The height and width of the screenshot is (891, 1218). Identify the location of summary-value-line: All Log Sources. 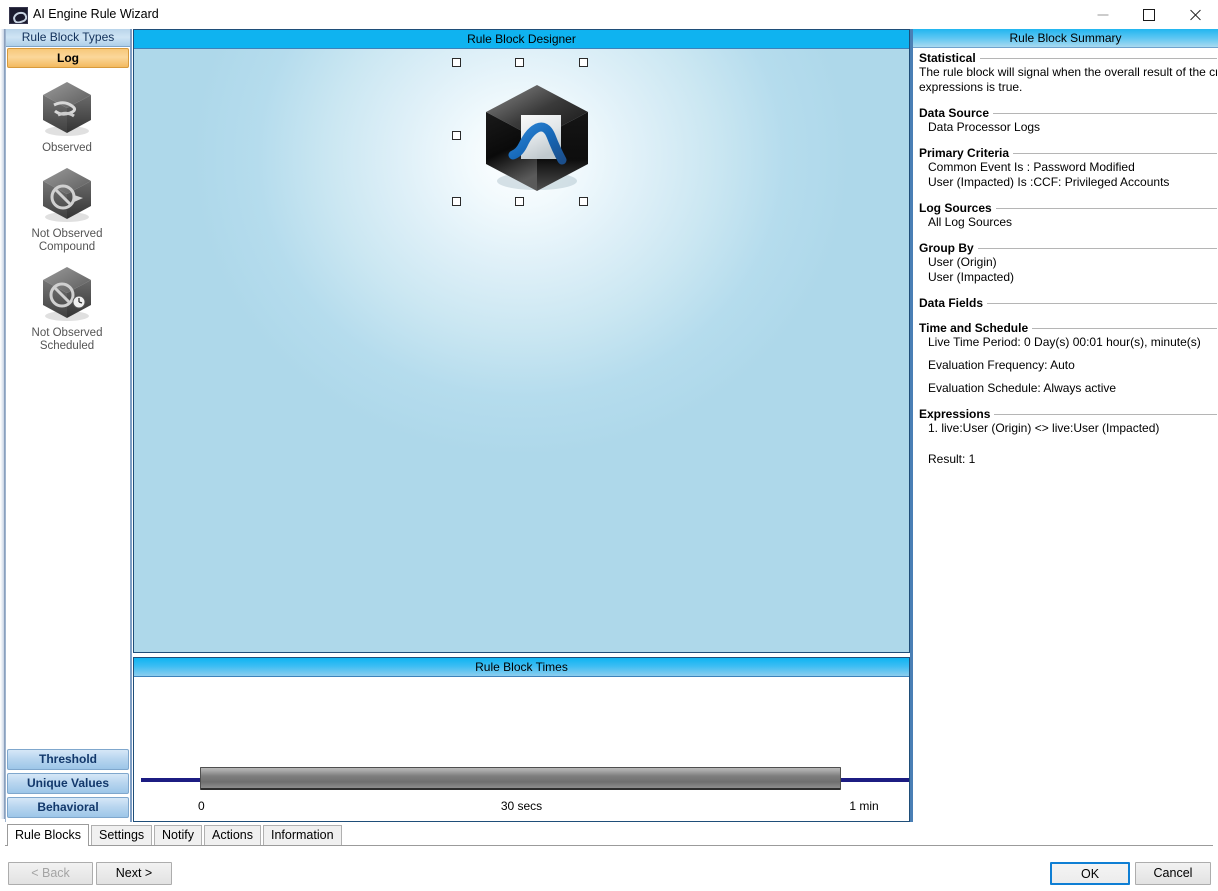
(970, 222).